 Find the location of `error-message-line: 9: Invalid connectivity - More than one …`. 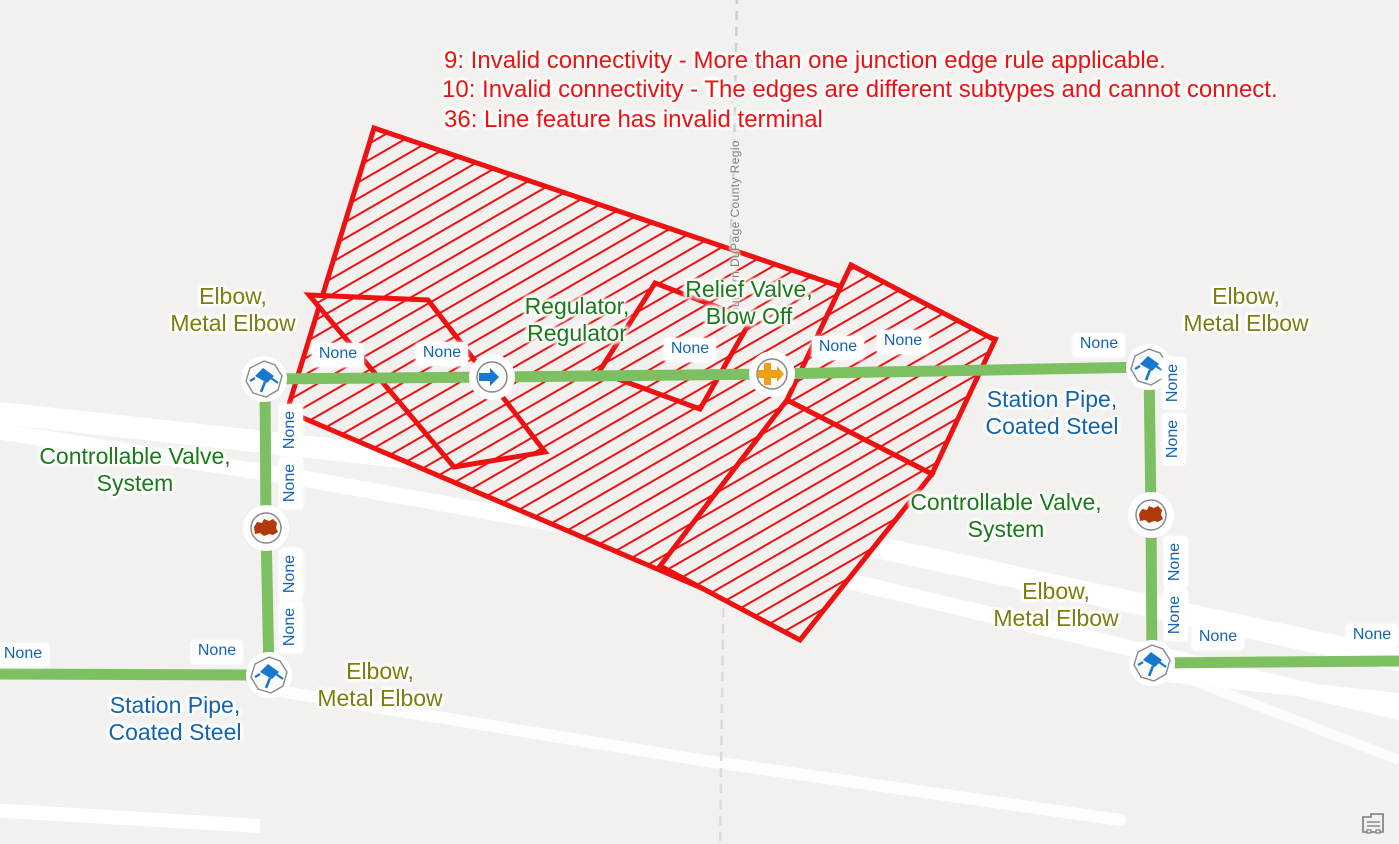

error-message-line: 9: Invalid connectivity - More than one … is located at coordinates (862, 60).